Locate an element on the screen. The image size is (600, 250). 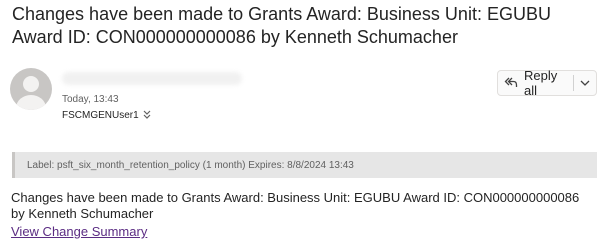
view-change-summary-link: View Change Summary is located at coordinates (79, 231).